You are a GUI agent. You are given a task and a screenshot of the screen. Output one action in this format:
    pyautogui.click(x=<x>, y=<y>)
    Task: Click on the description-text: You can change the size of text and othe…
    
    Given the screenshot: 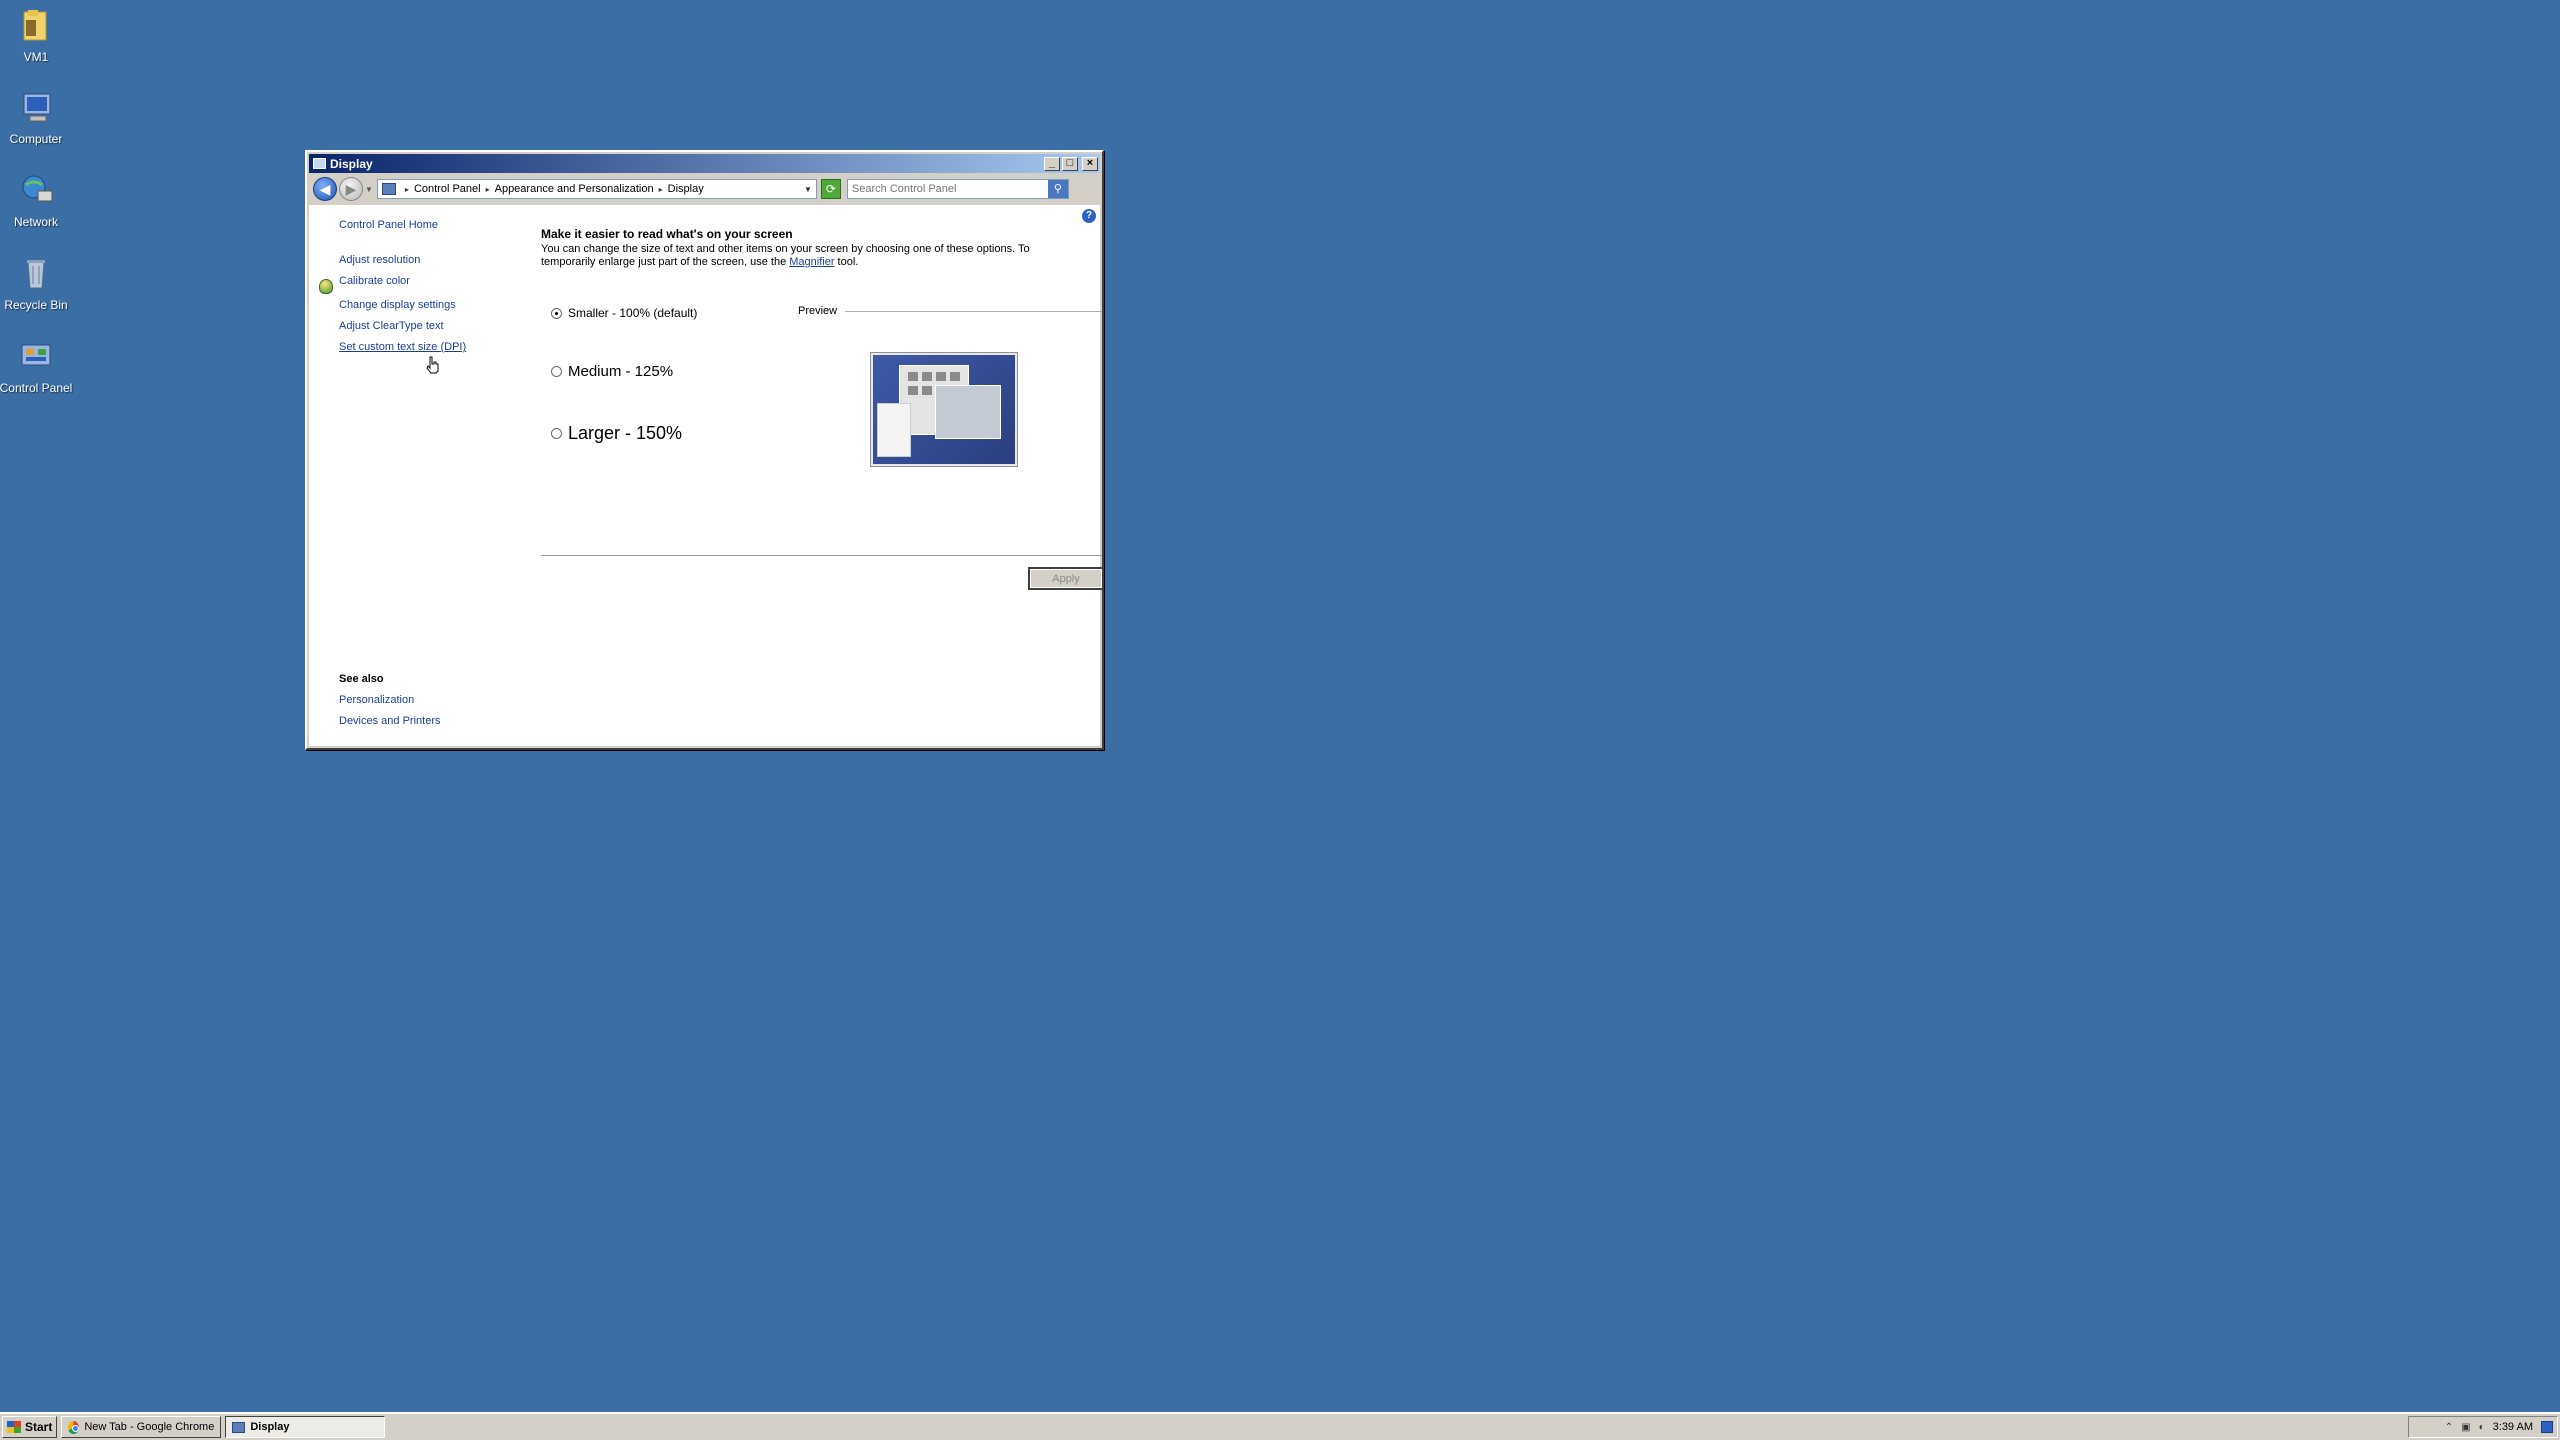 What is the action you would take?
    pyautogui.click(x=785, y=255)
    